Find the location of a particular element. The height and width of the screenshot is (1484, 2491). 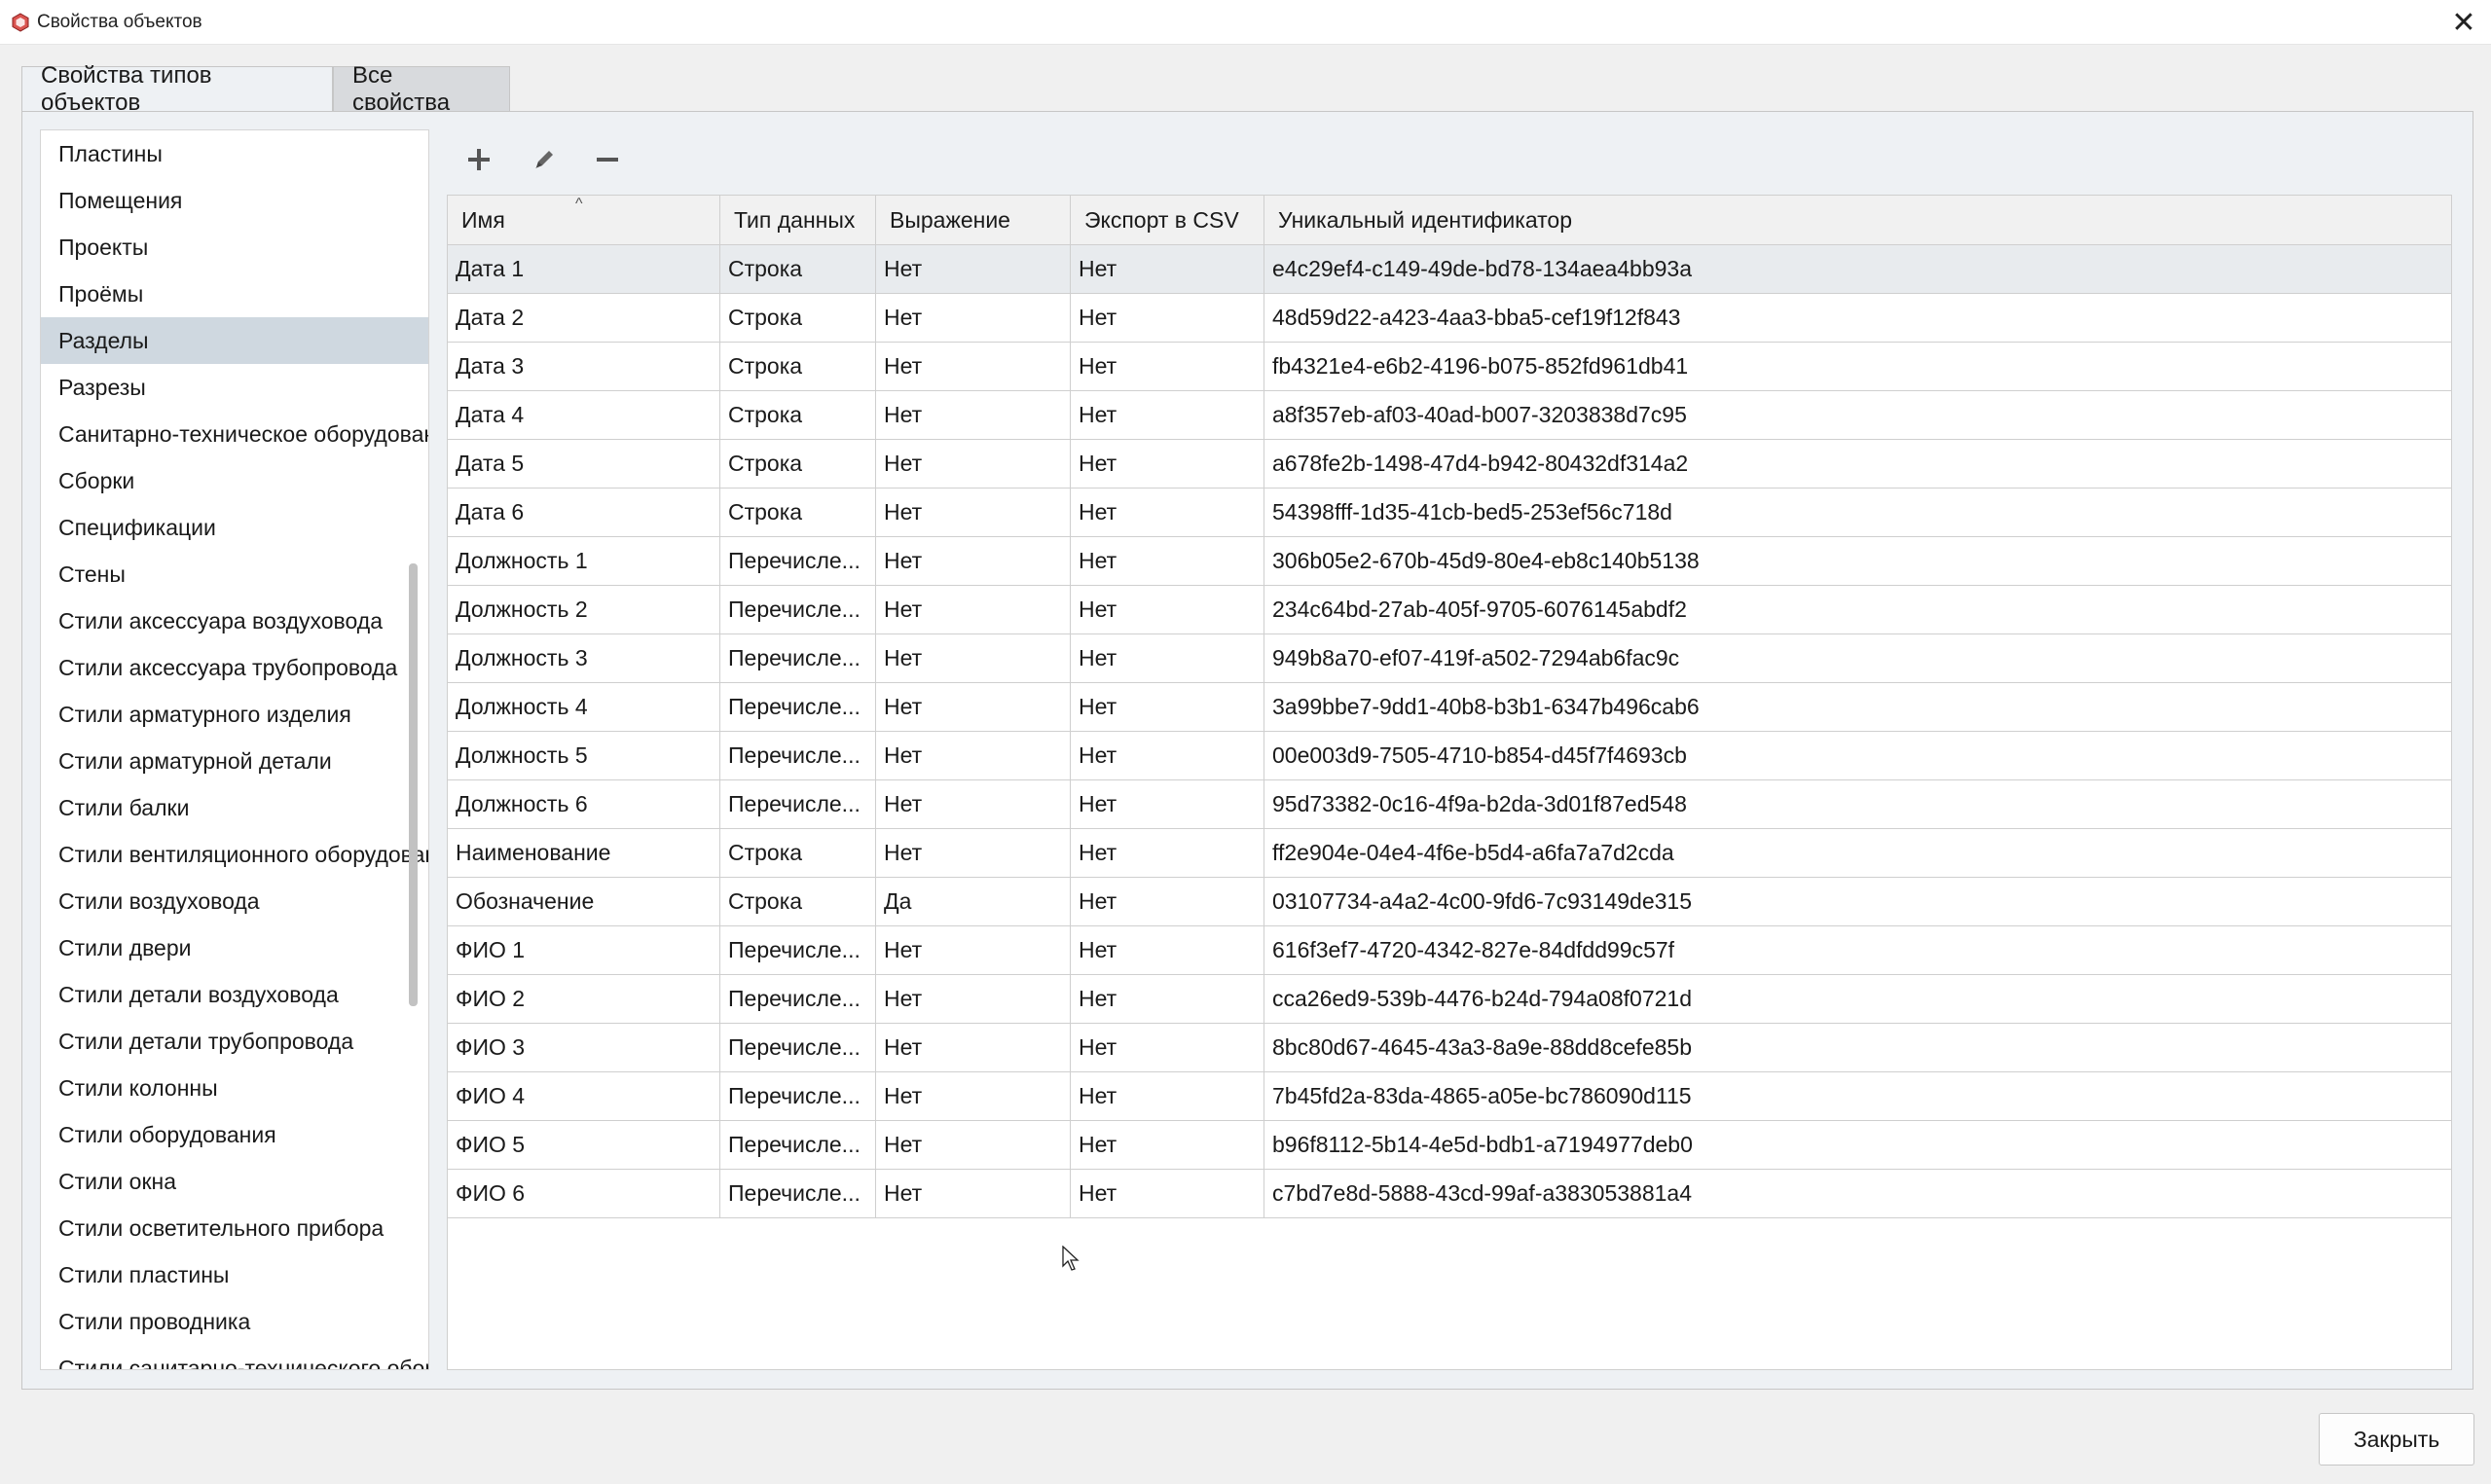

column-header-unique-id: Уникальный идентификатор is located at coordinates (1857, 220).